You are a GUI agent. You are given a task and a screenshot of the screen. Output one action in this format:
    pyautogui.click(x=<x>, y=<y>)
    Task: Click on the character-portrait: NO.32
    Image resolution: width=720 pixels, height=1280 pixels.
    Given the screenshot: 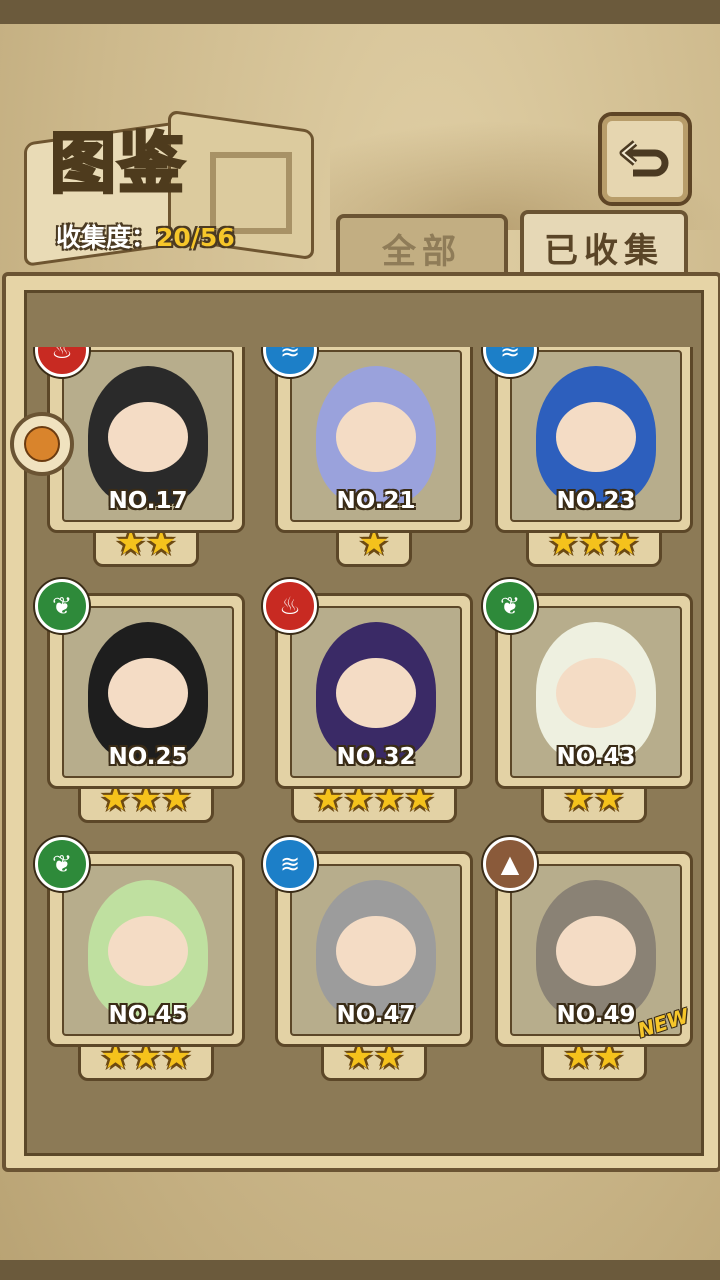 What is the action you would take?
    pyautogui.click(x=376, y=692)
    